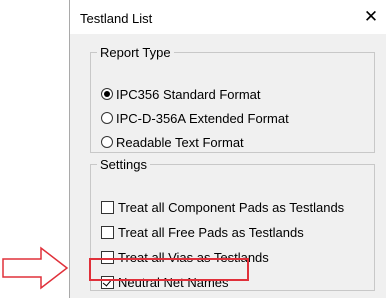  I want to click on checkbox-label: Neutral Net Names, so click(173, 282).